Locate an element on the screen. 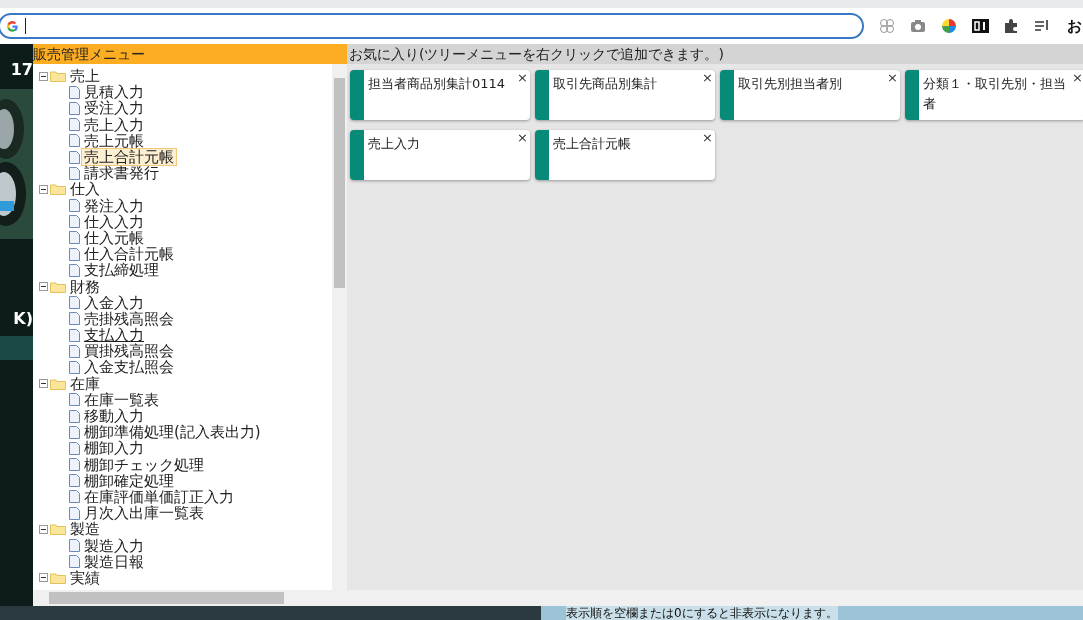 The height and width of the screenshot is (620, 1083). tree-item: 仕入入力 is located at coordinates (114, 221).